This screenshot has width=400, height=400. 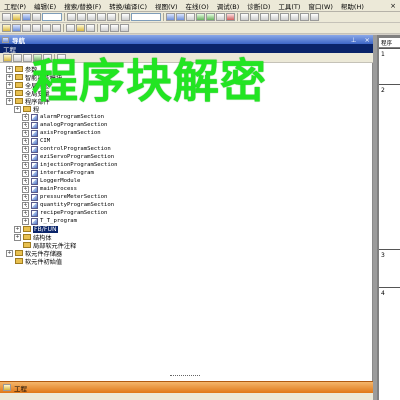 What do you see at coordinates (64, 197) in the screenshot?
I see `tree-node: + pressureMeterSection` at bounding box center [64, 197].